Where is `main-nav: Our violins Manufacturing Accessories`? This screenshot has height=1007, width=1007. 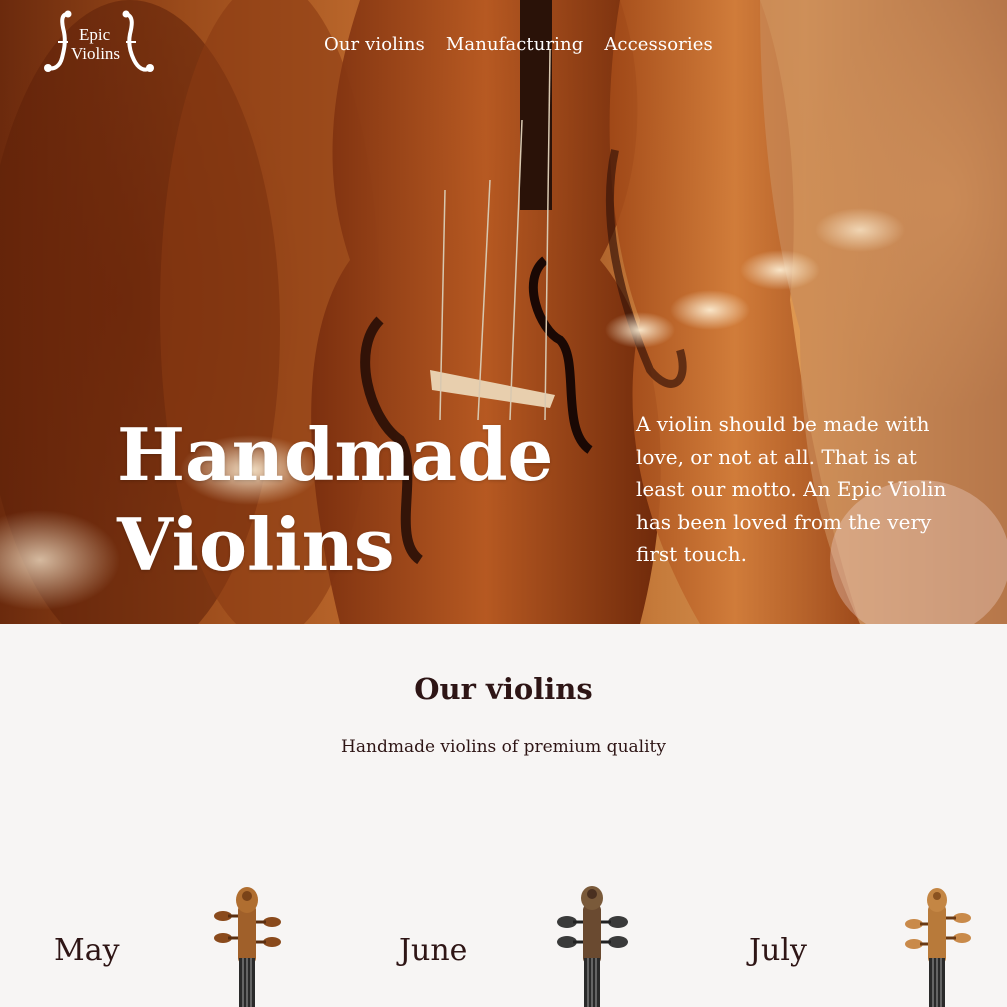
main-nav: Our violins Manufacturing Accessories is located at coordinates (518, 44).